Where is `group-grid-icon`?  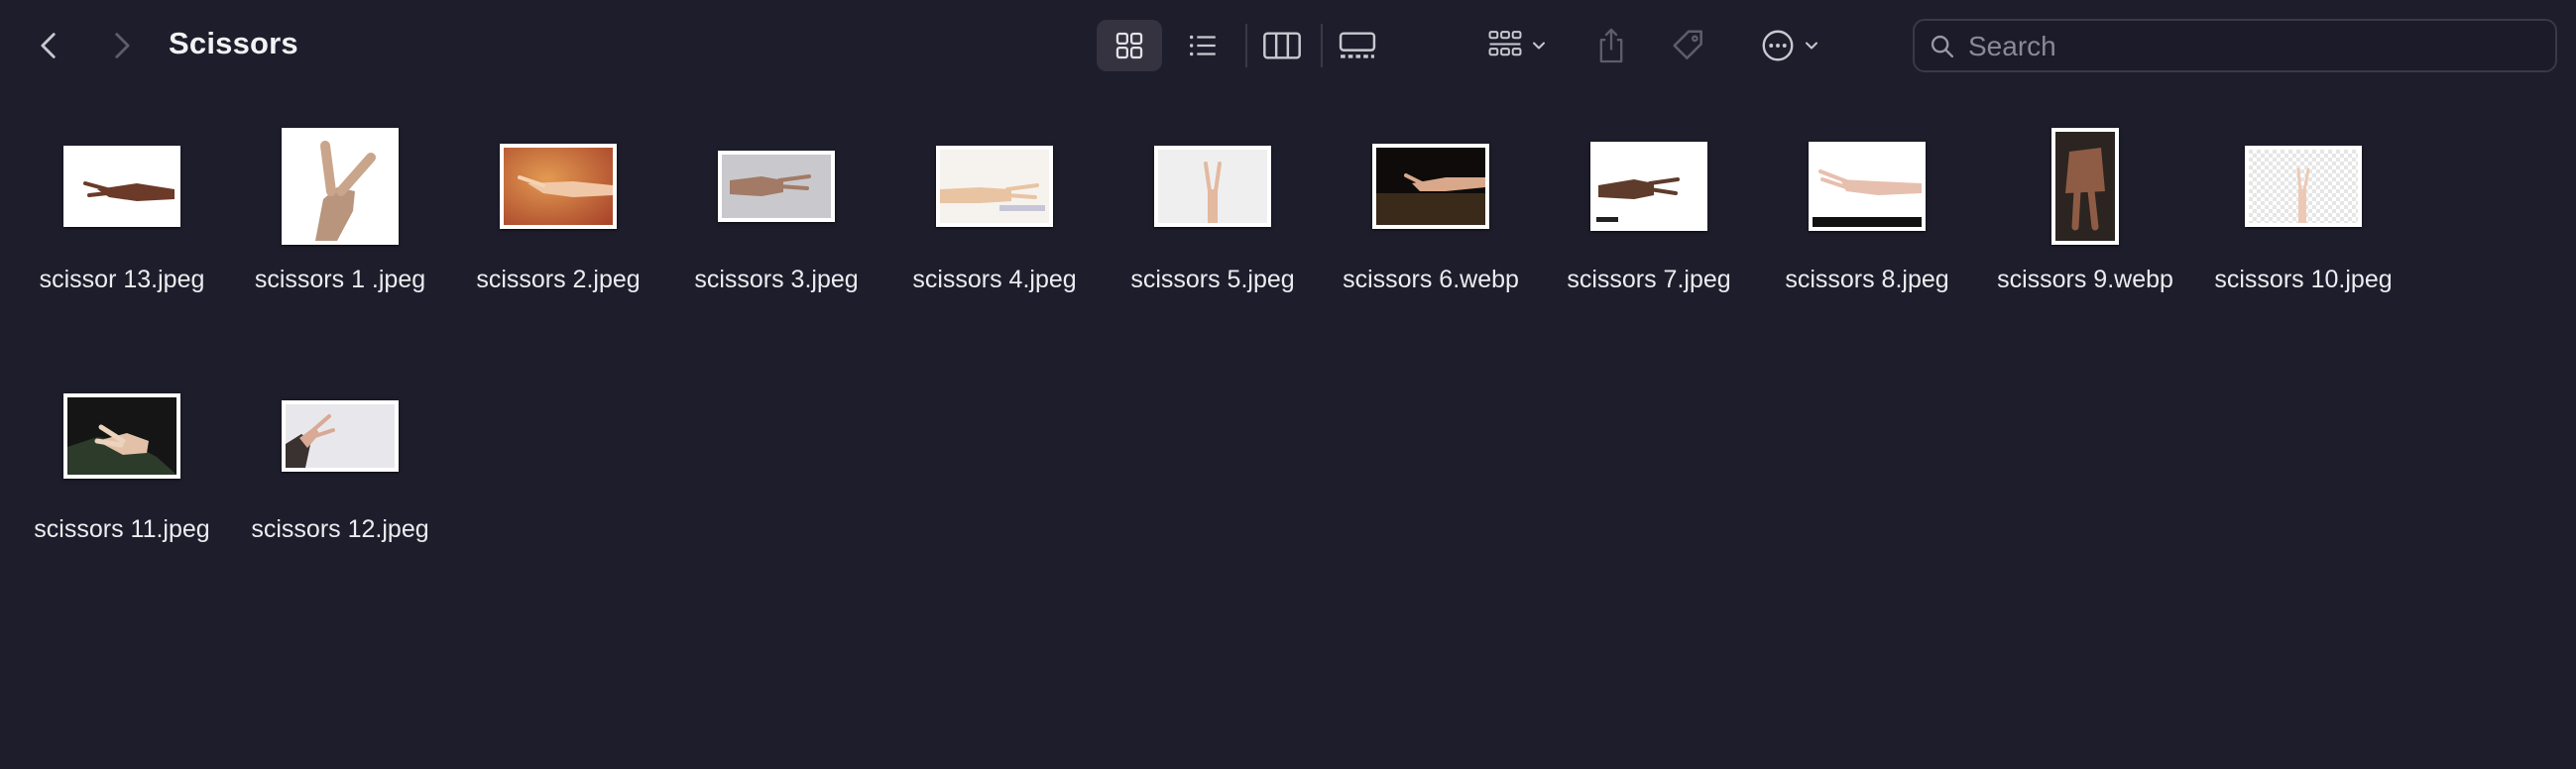
group-grid-icon is located at coordinates (1505, 43).